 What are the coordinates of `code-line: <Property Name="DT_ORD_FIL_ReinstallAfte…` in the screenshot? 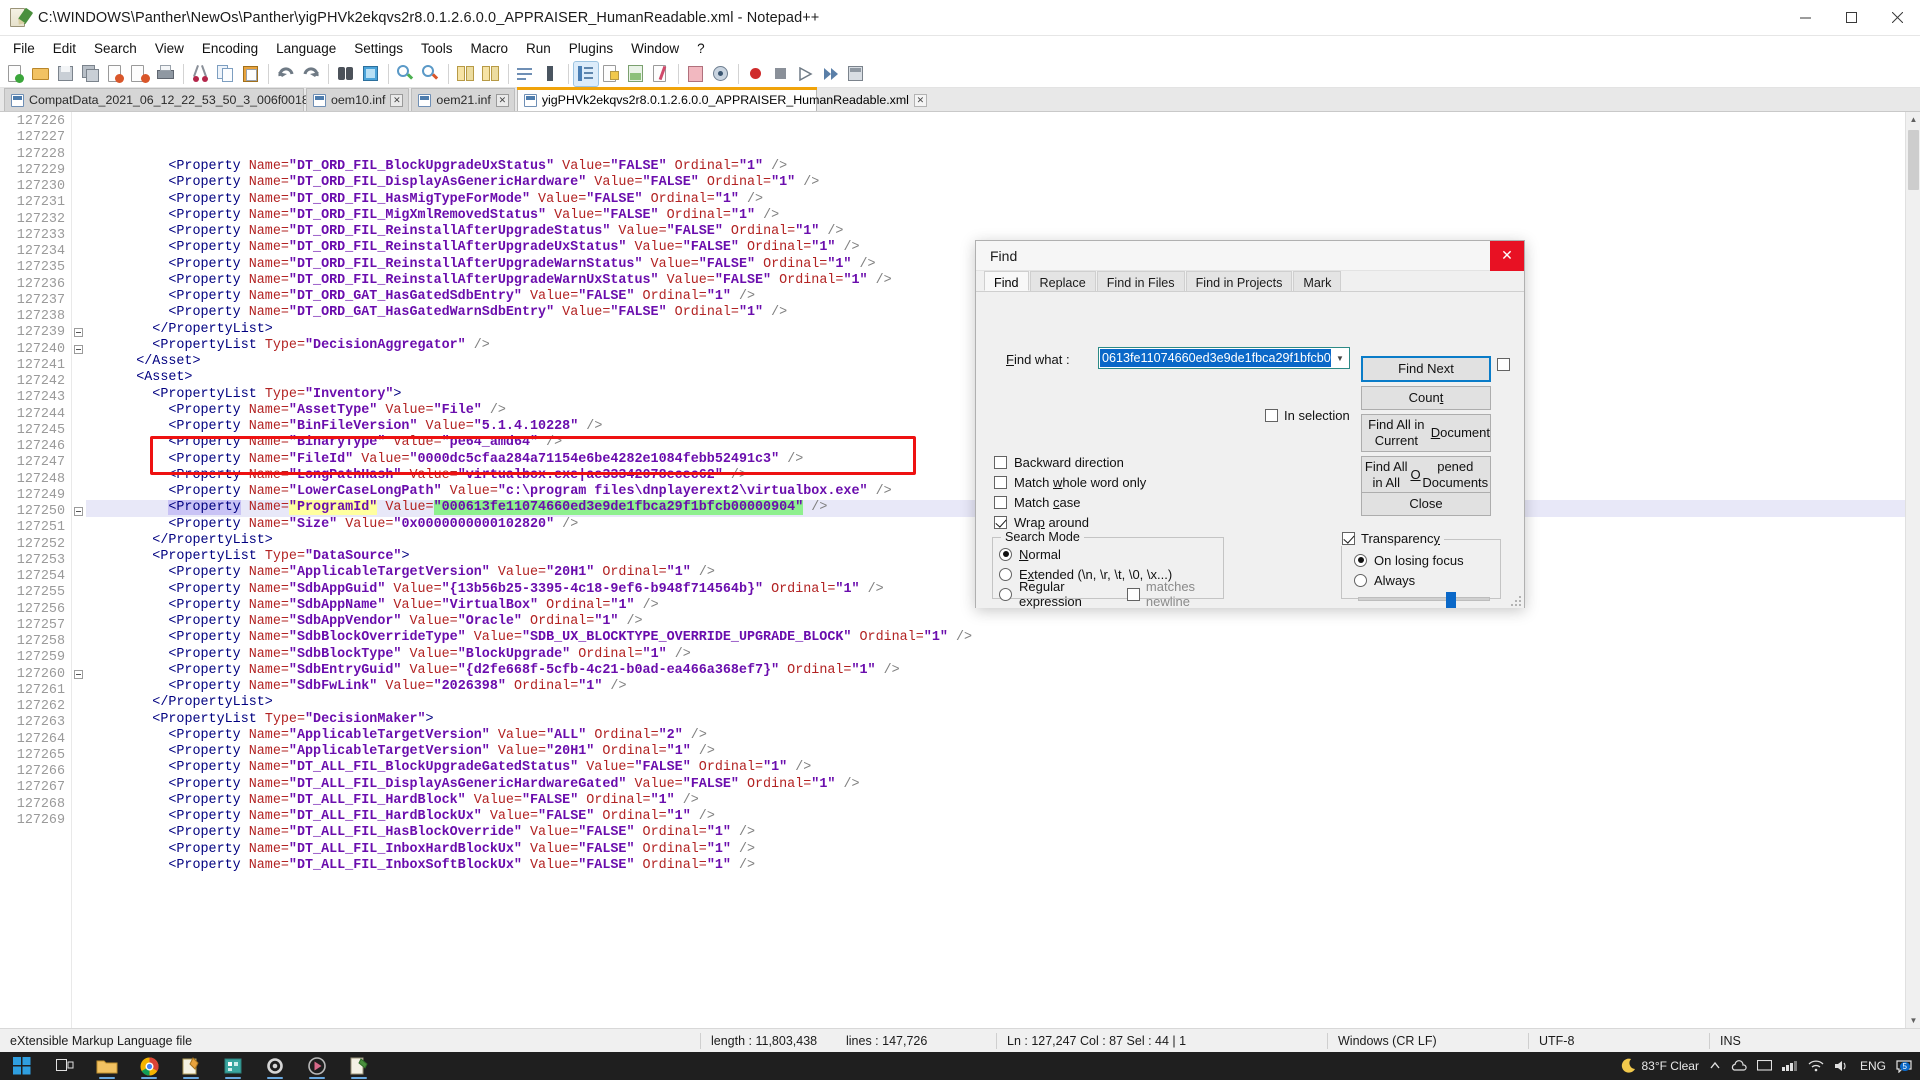 It's located at (995, 232).